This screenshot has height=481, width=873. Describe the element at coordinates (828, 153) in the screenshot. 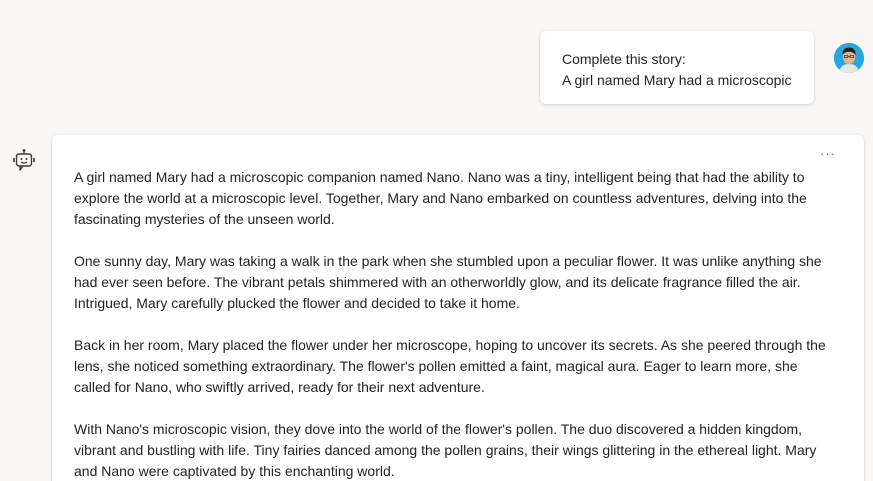

I see `more-options-button: ···` at that location.